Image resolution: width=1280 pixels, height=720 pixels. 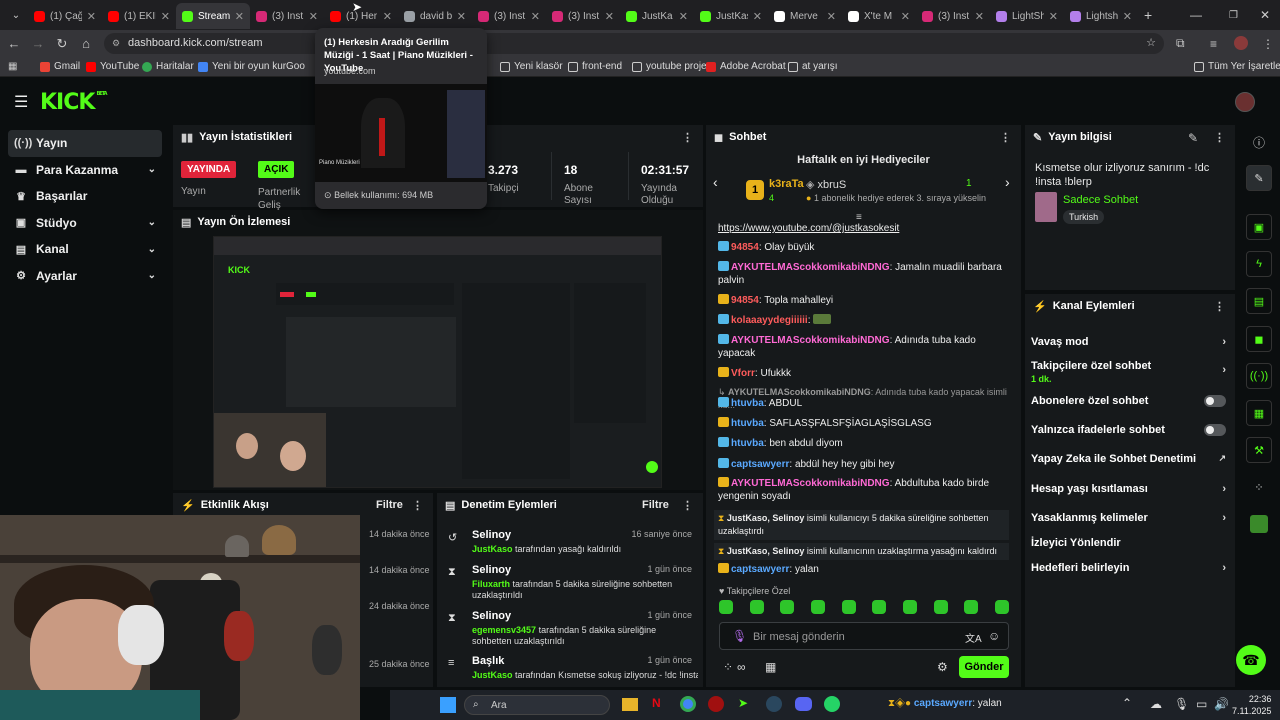 What do you see at coordinates (60, 66) in the screenshot?
I see `bookmark-gmail: Gmail` at bounding box center [60, 66].